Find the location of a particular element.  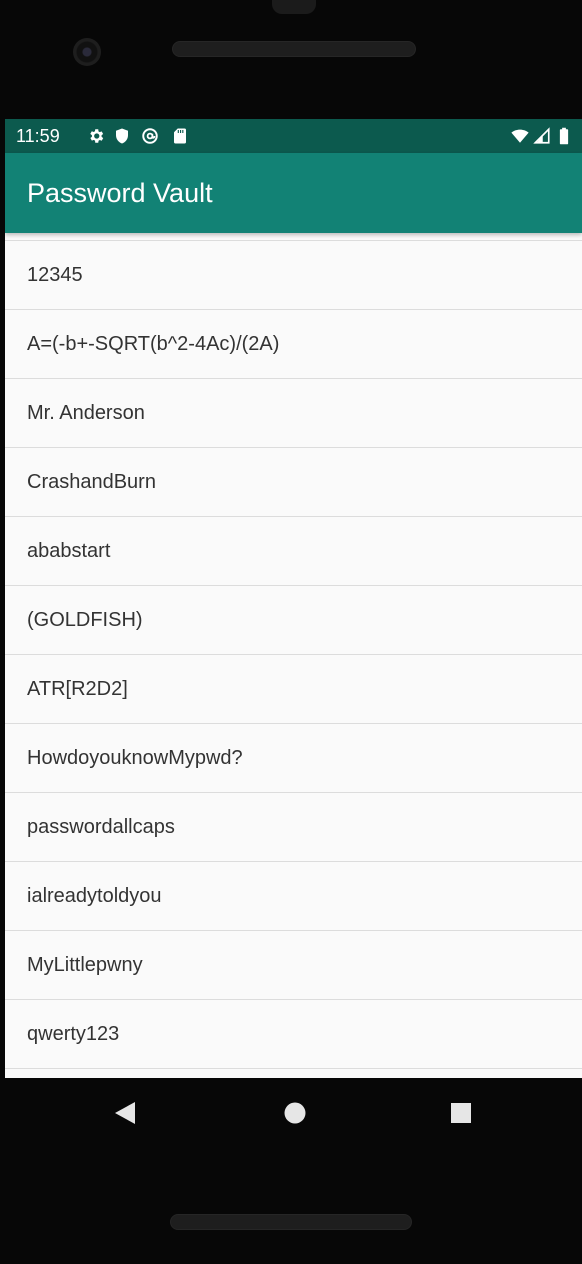

top-notch is located at coordinates (294, 7).